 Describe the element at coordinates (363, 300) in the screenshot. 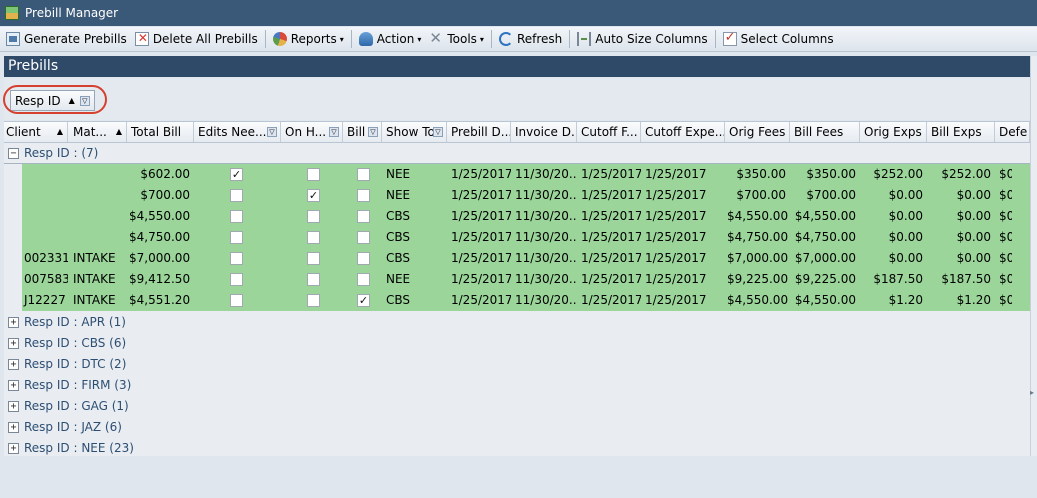

I see `bill-checkbox: ✓` at that location.